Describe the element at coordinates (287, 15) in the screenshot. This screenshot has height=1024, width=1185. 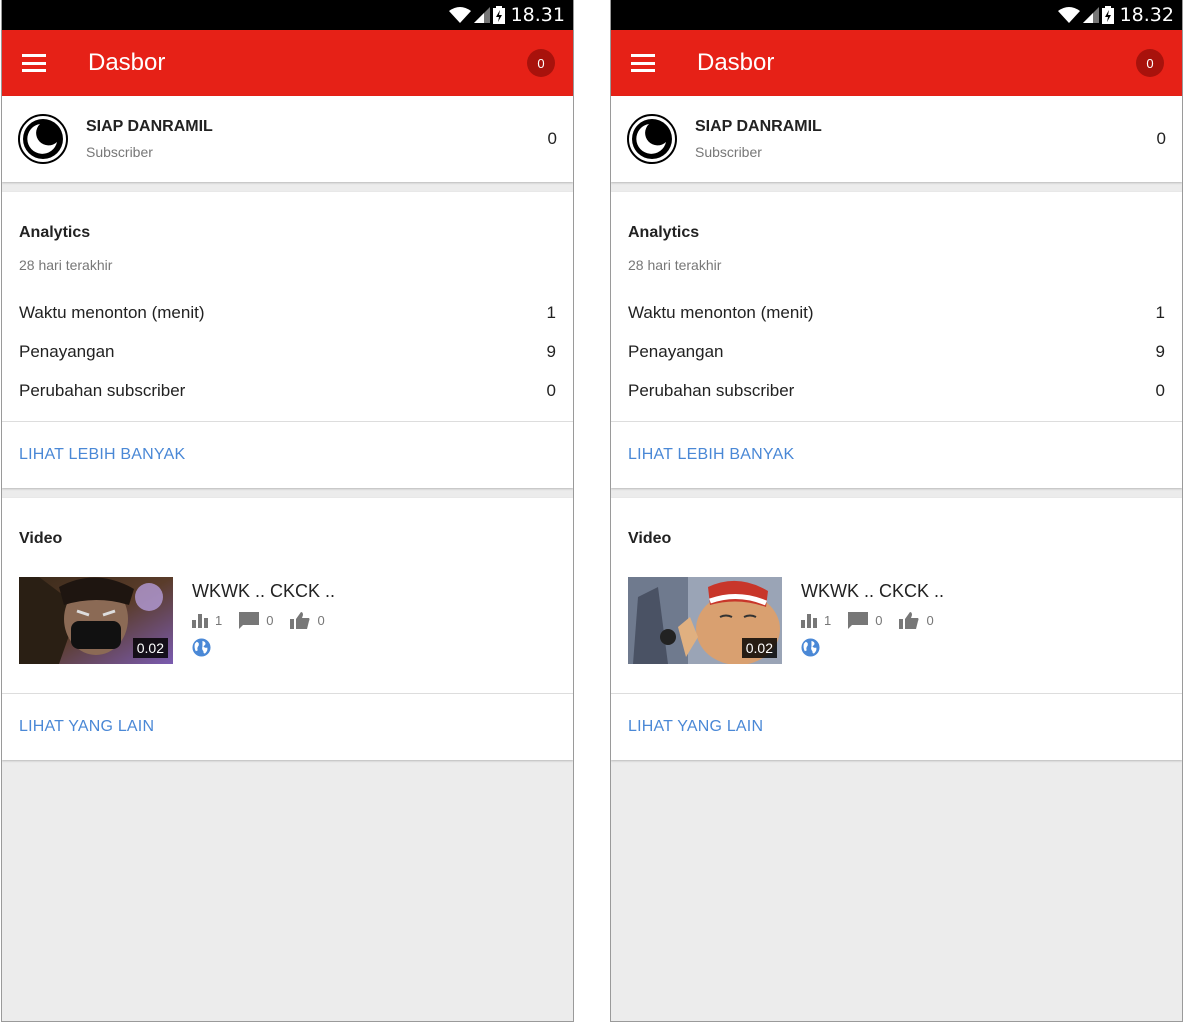
I see `status-bar: 18.31` at that location.